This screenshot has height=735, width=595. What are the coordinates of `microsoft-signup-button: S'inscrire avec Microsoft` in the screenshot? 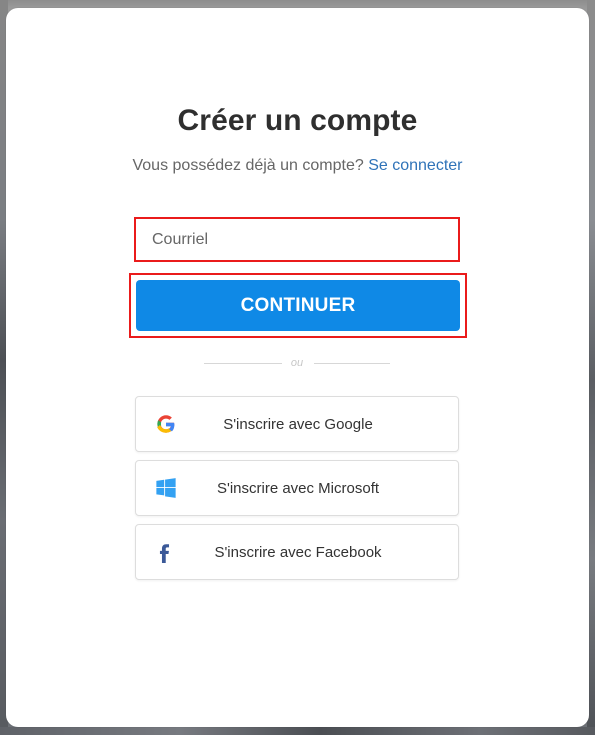 It's located at (297, 488).